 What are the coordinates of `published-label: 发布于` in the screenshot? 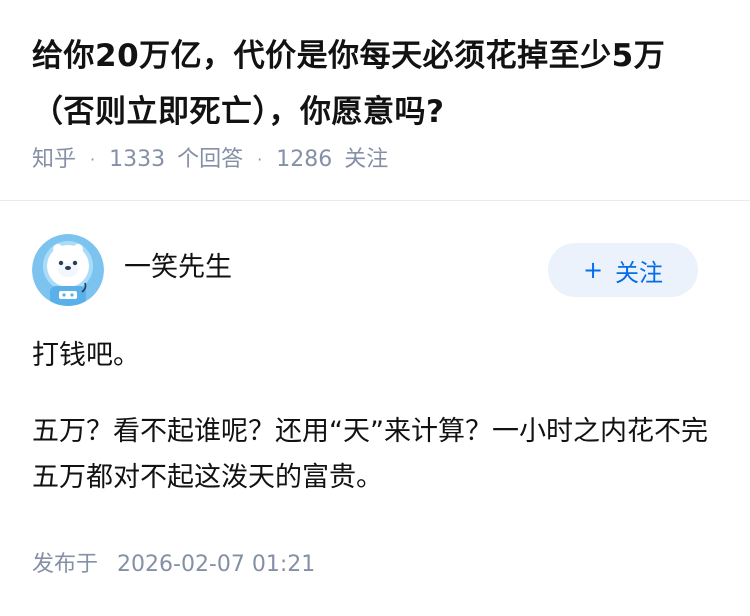 It's located at (65, 564).